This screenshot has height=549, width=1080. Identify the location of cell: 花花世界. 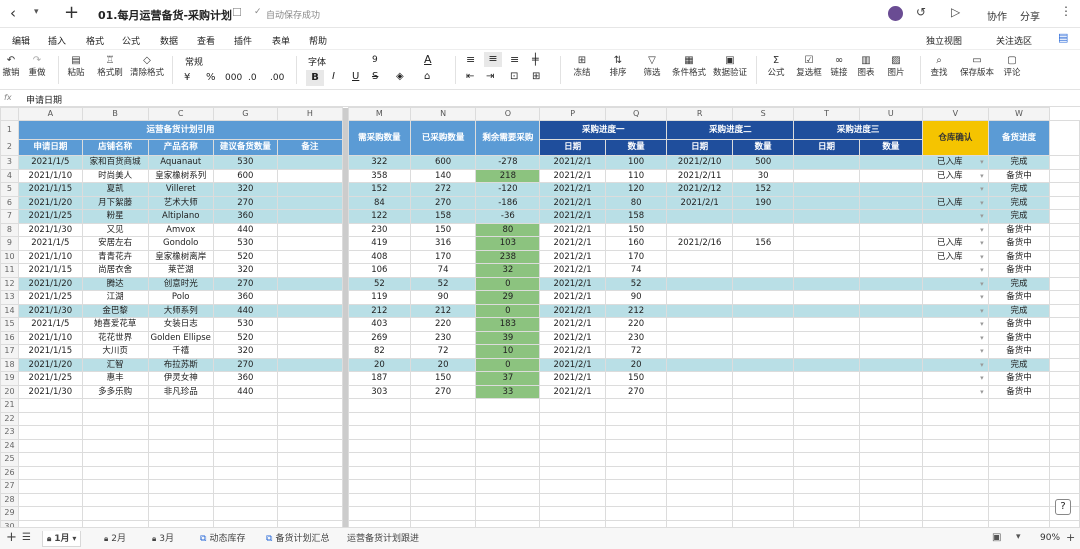
(115, 337).